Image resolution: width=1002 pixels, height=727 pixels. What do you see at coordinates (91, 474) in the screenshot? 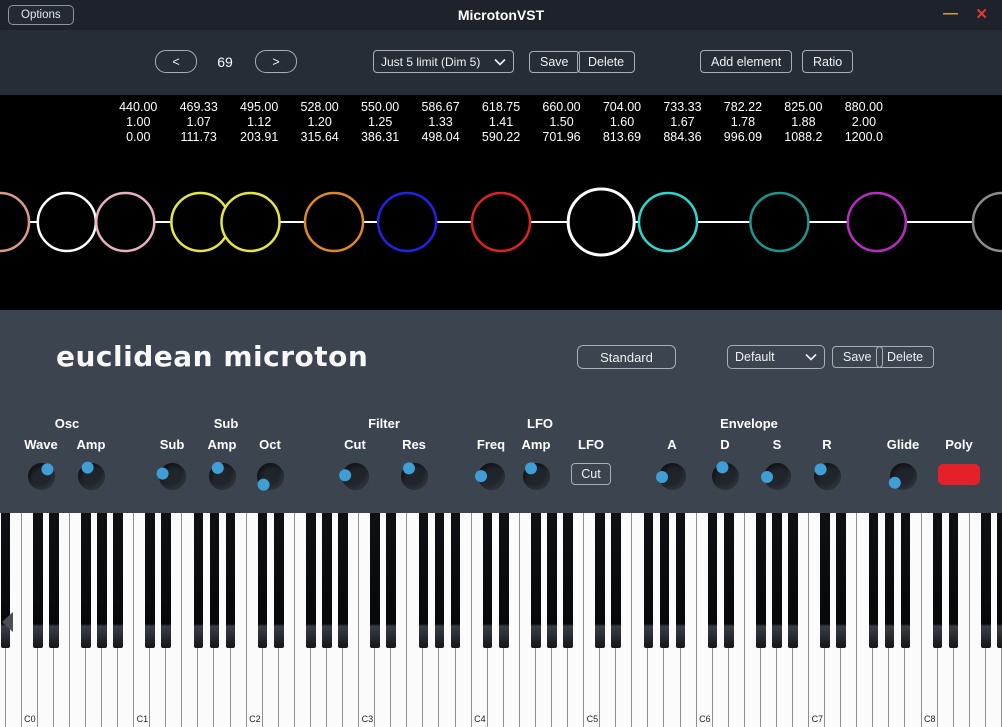
I see `osc-amp-knob` at bounding box center [91, 474].